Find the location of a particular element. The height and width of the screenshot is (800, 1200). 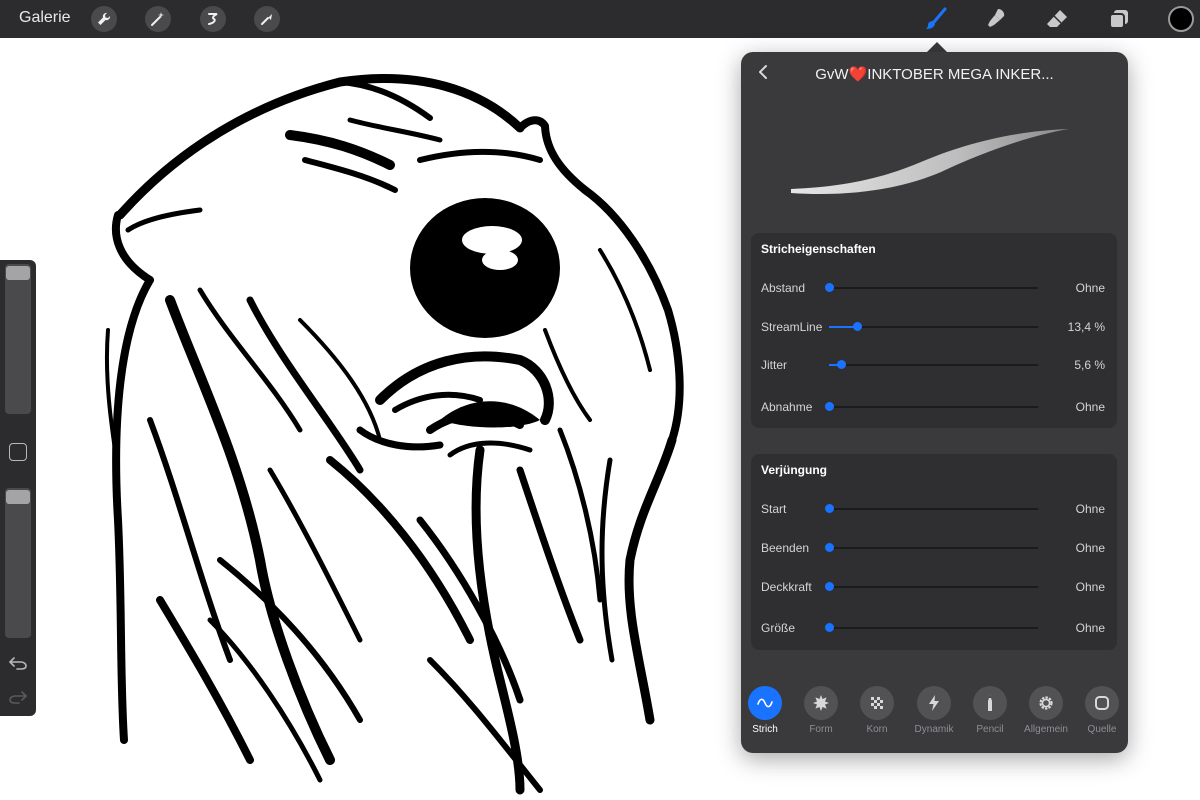

tab-label: Korn is located at coordinates (877, 729).